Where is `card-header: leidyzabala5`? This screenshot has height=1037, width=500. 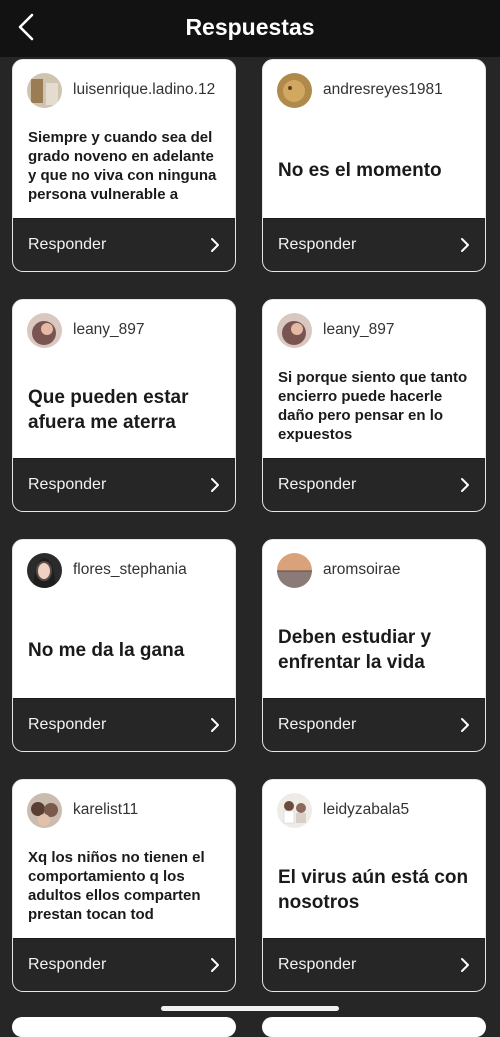
card-header: leidyzabala5 is located at coordinates (377, 810).